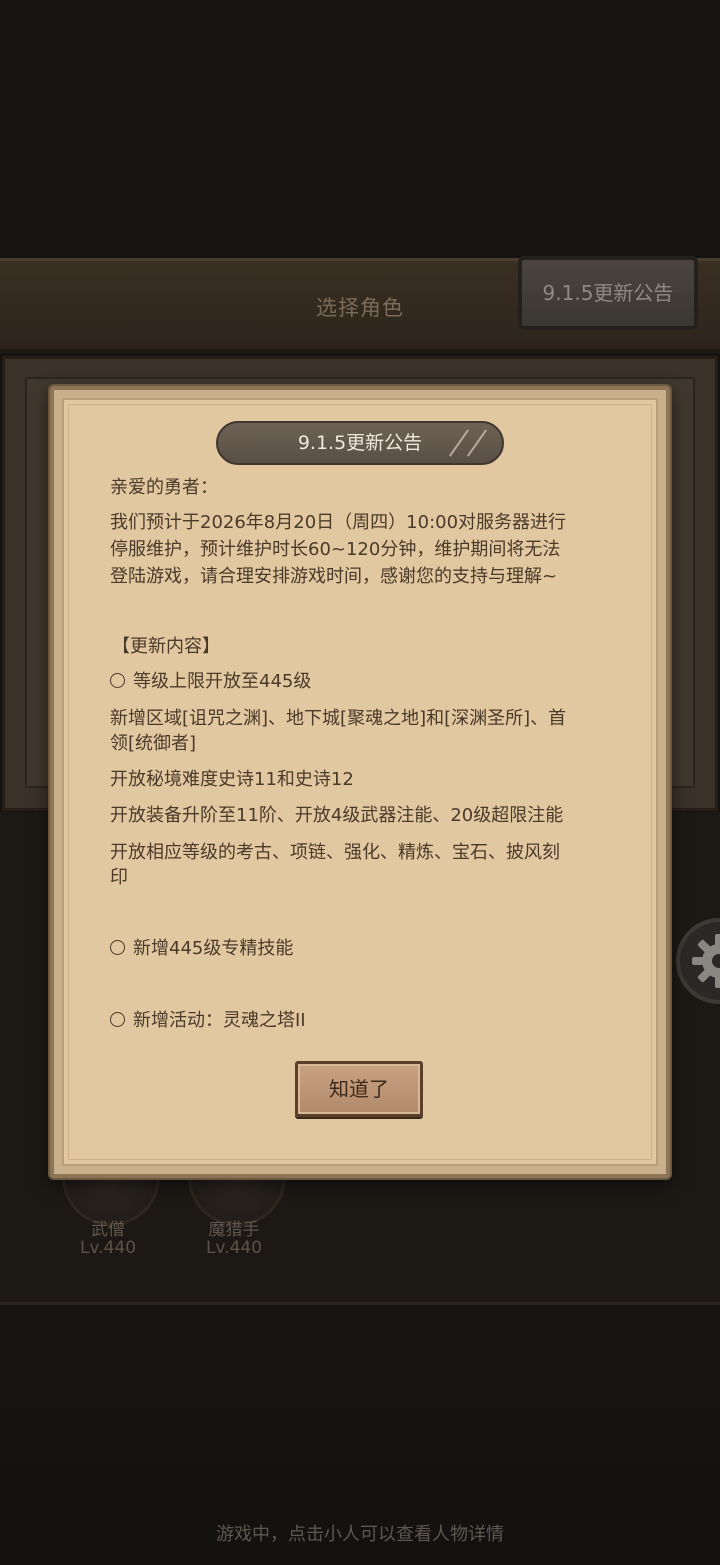 Image resolution: width=720 pixels, height=1565 pixels. I want to click on paragraph-line: 登陆游戏，请合理安排游戏时间，感谢您的支持与理解~, so click(334, 576).